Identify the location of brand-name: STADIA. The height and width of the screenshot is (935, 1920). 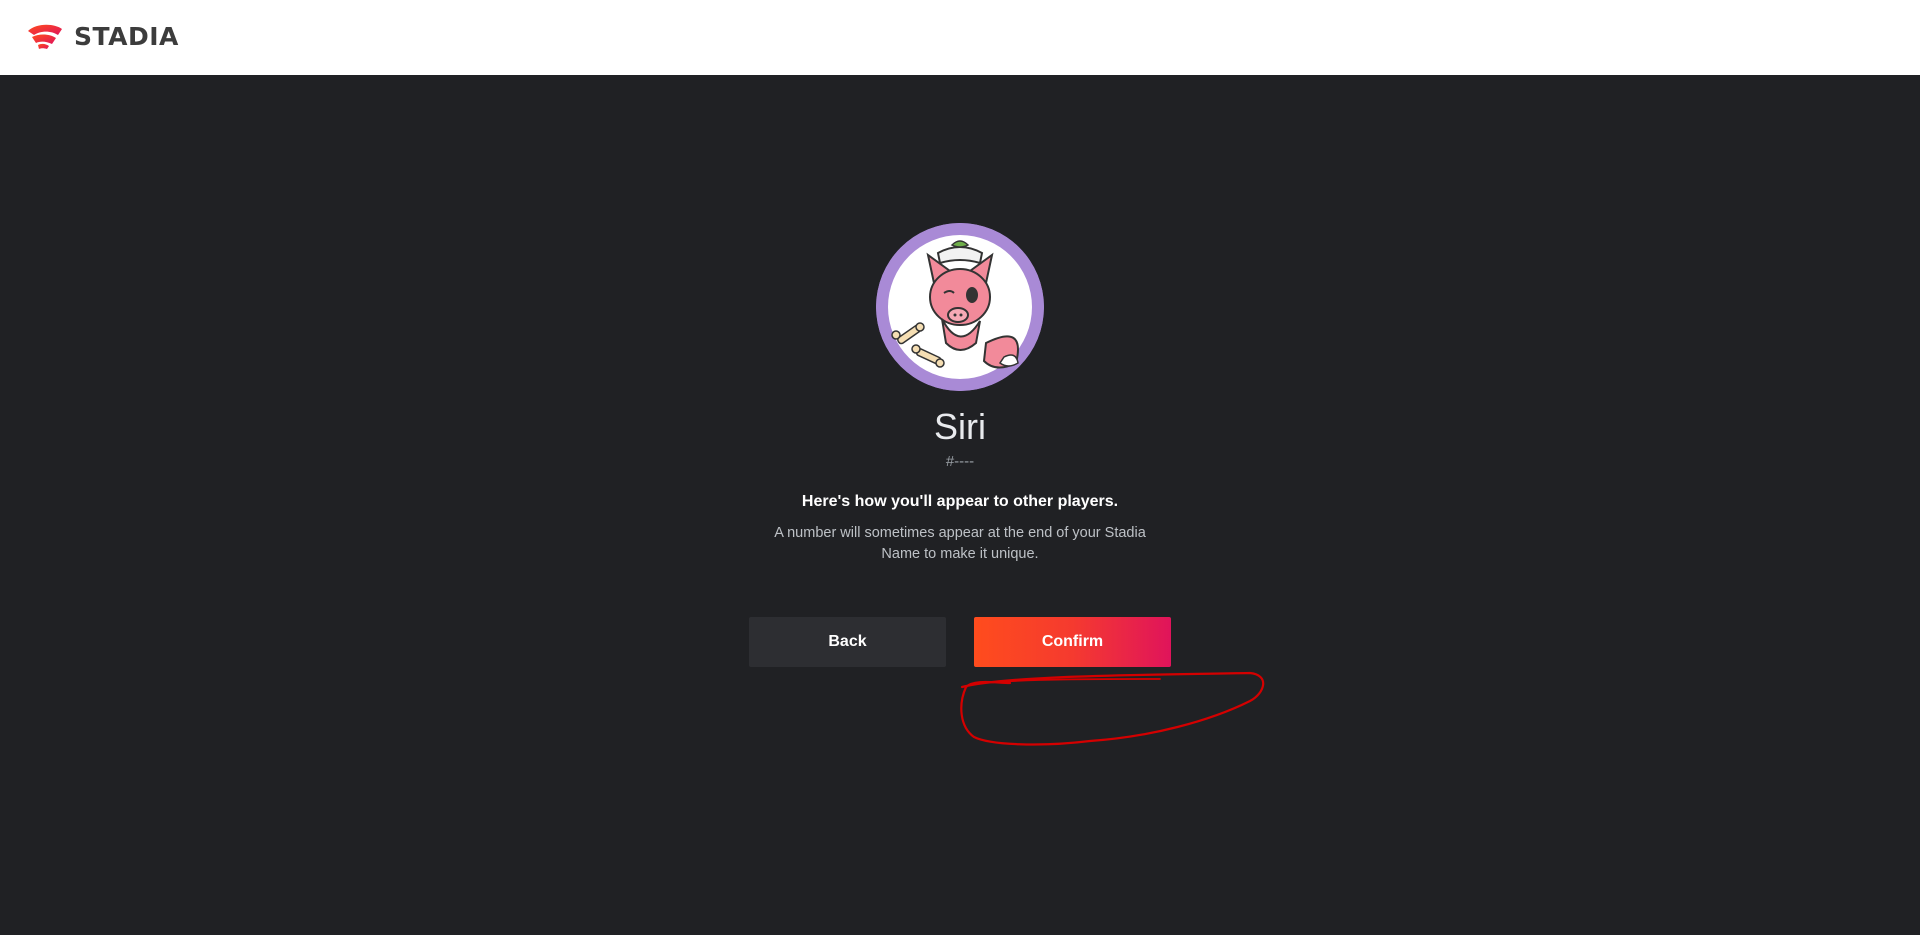
(126, 36).